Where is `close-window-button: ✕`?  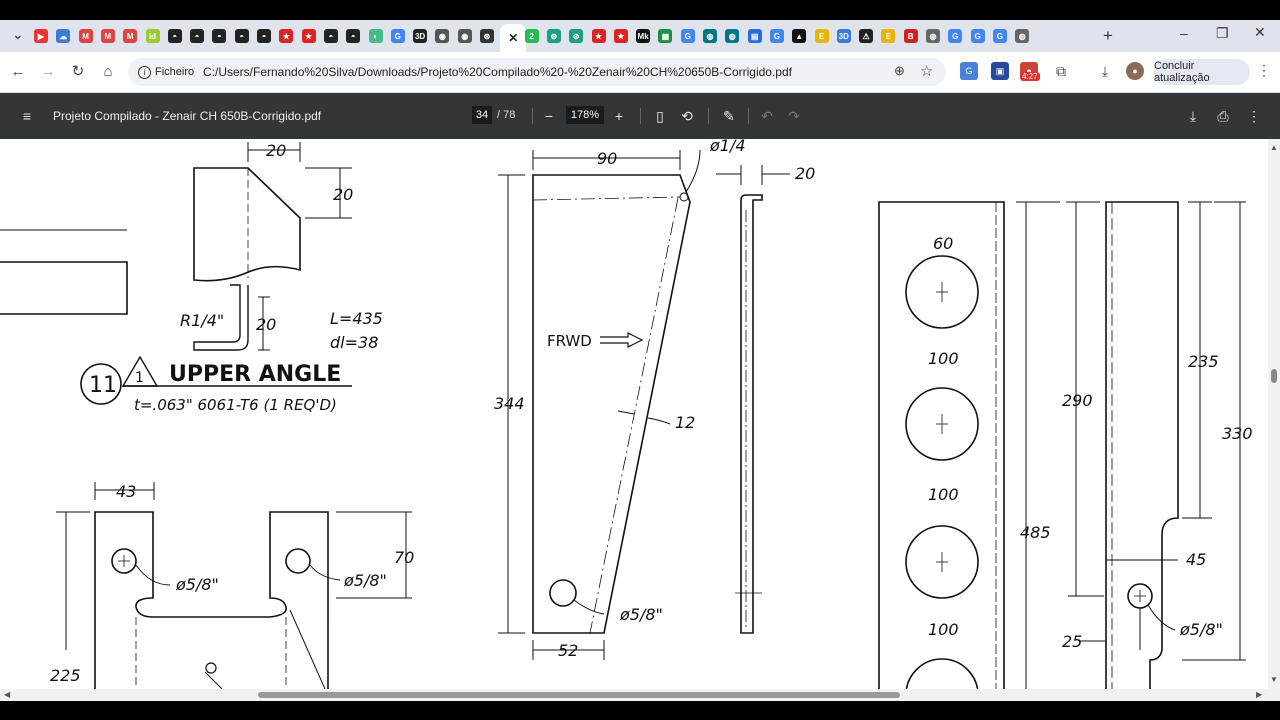
close-window-button: ✕ is located at coordinates (1260, 32).